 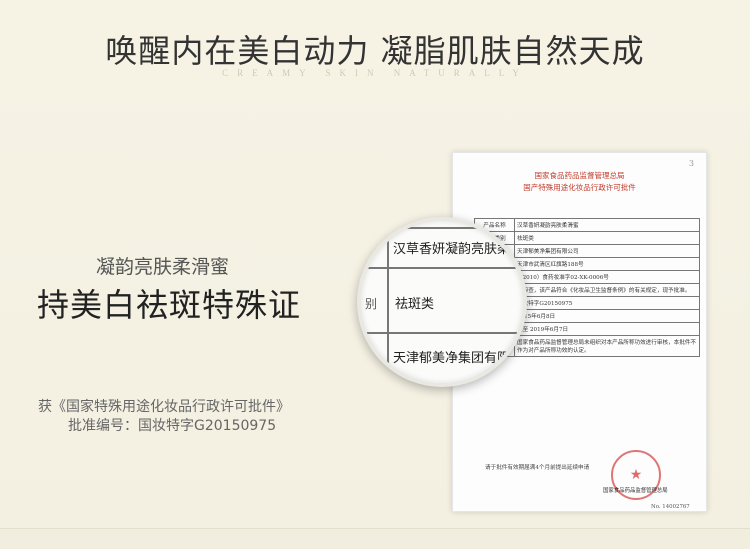 What do you see at coordinates (415, 304) in the screenshot?
I see `magnified-category: 祛斑类` at bounding box center [415, 304].